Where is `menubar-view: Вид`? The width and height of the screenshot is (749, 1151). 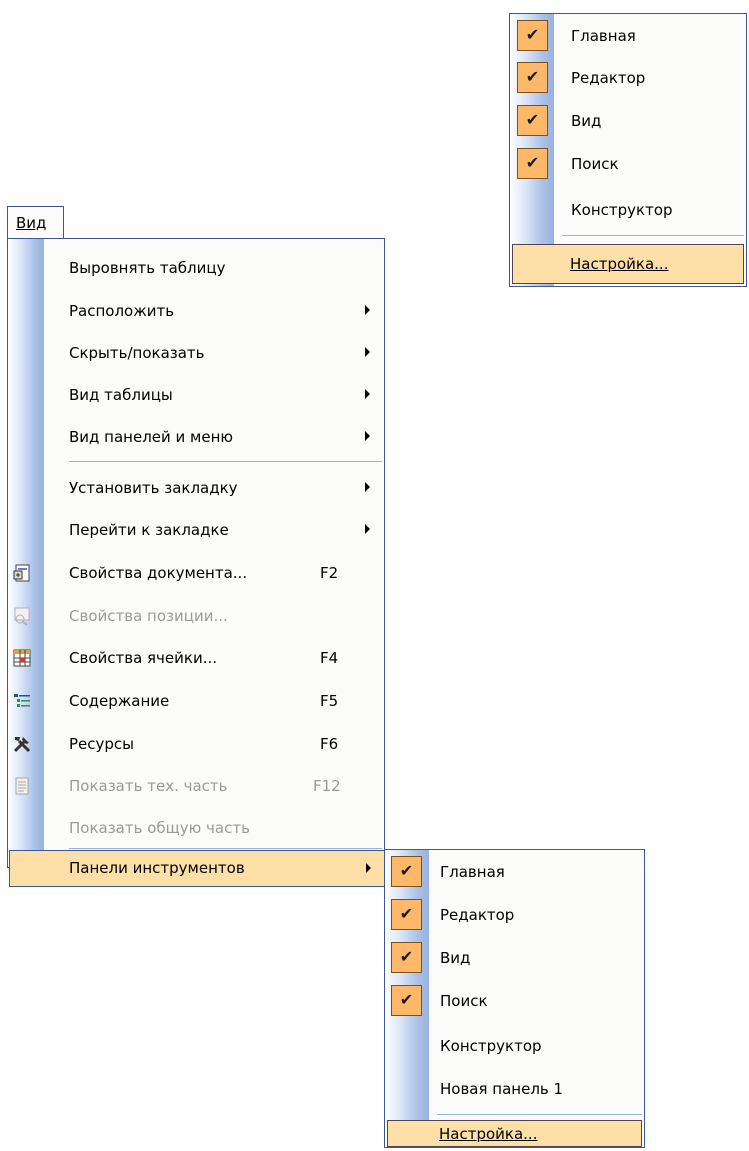 menubar-view: Вид is located at coordinates (35, 222).